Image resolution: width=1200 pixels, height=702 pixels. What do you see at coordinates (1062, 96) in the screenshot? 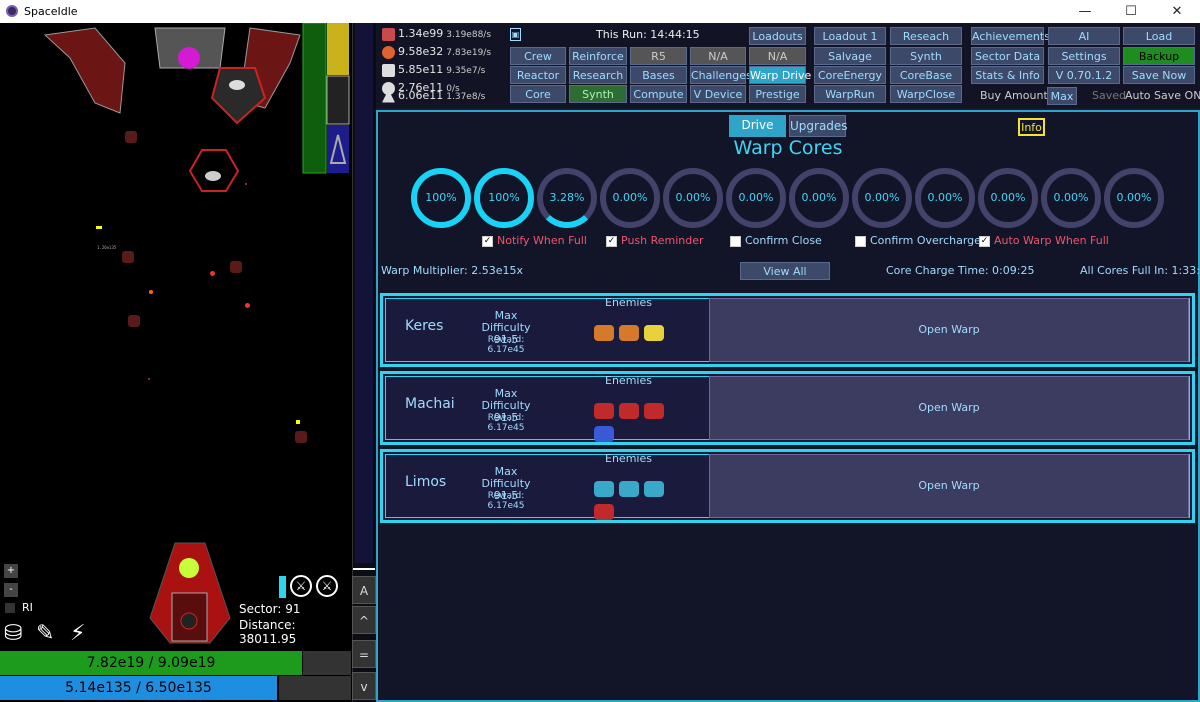
I see `buy-amount-select: Max` at bounding box center [1062, 96].